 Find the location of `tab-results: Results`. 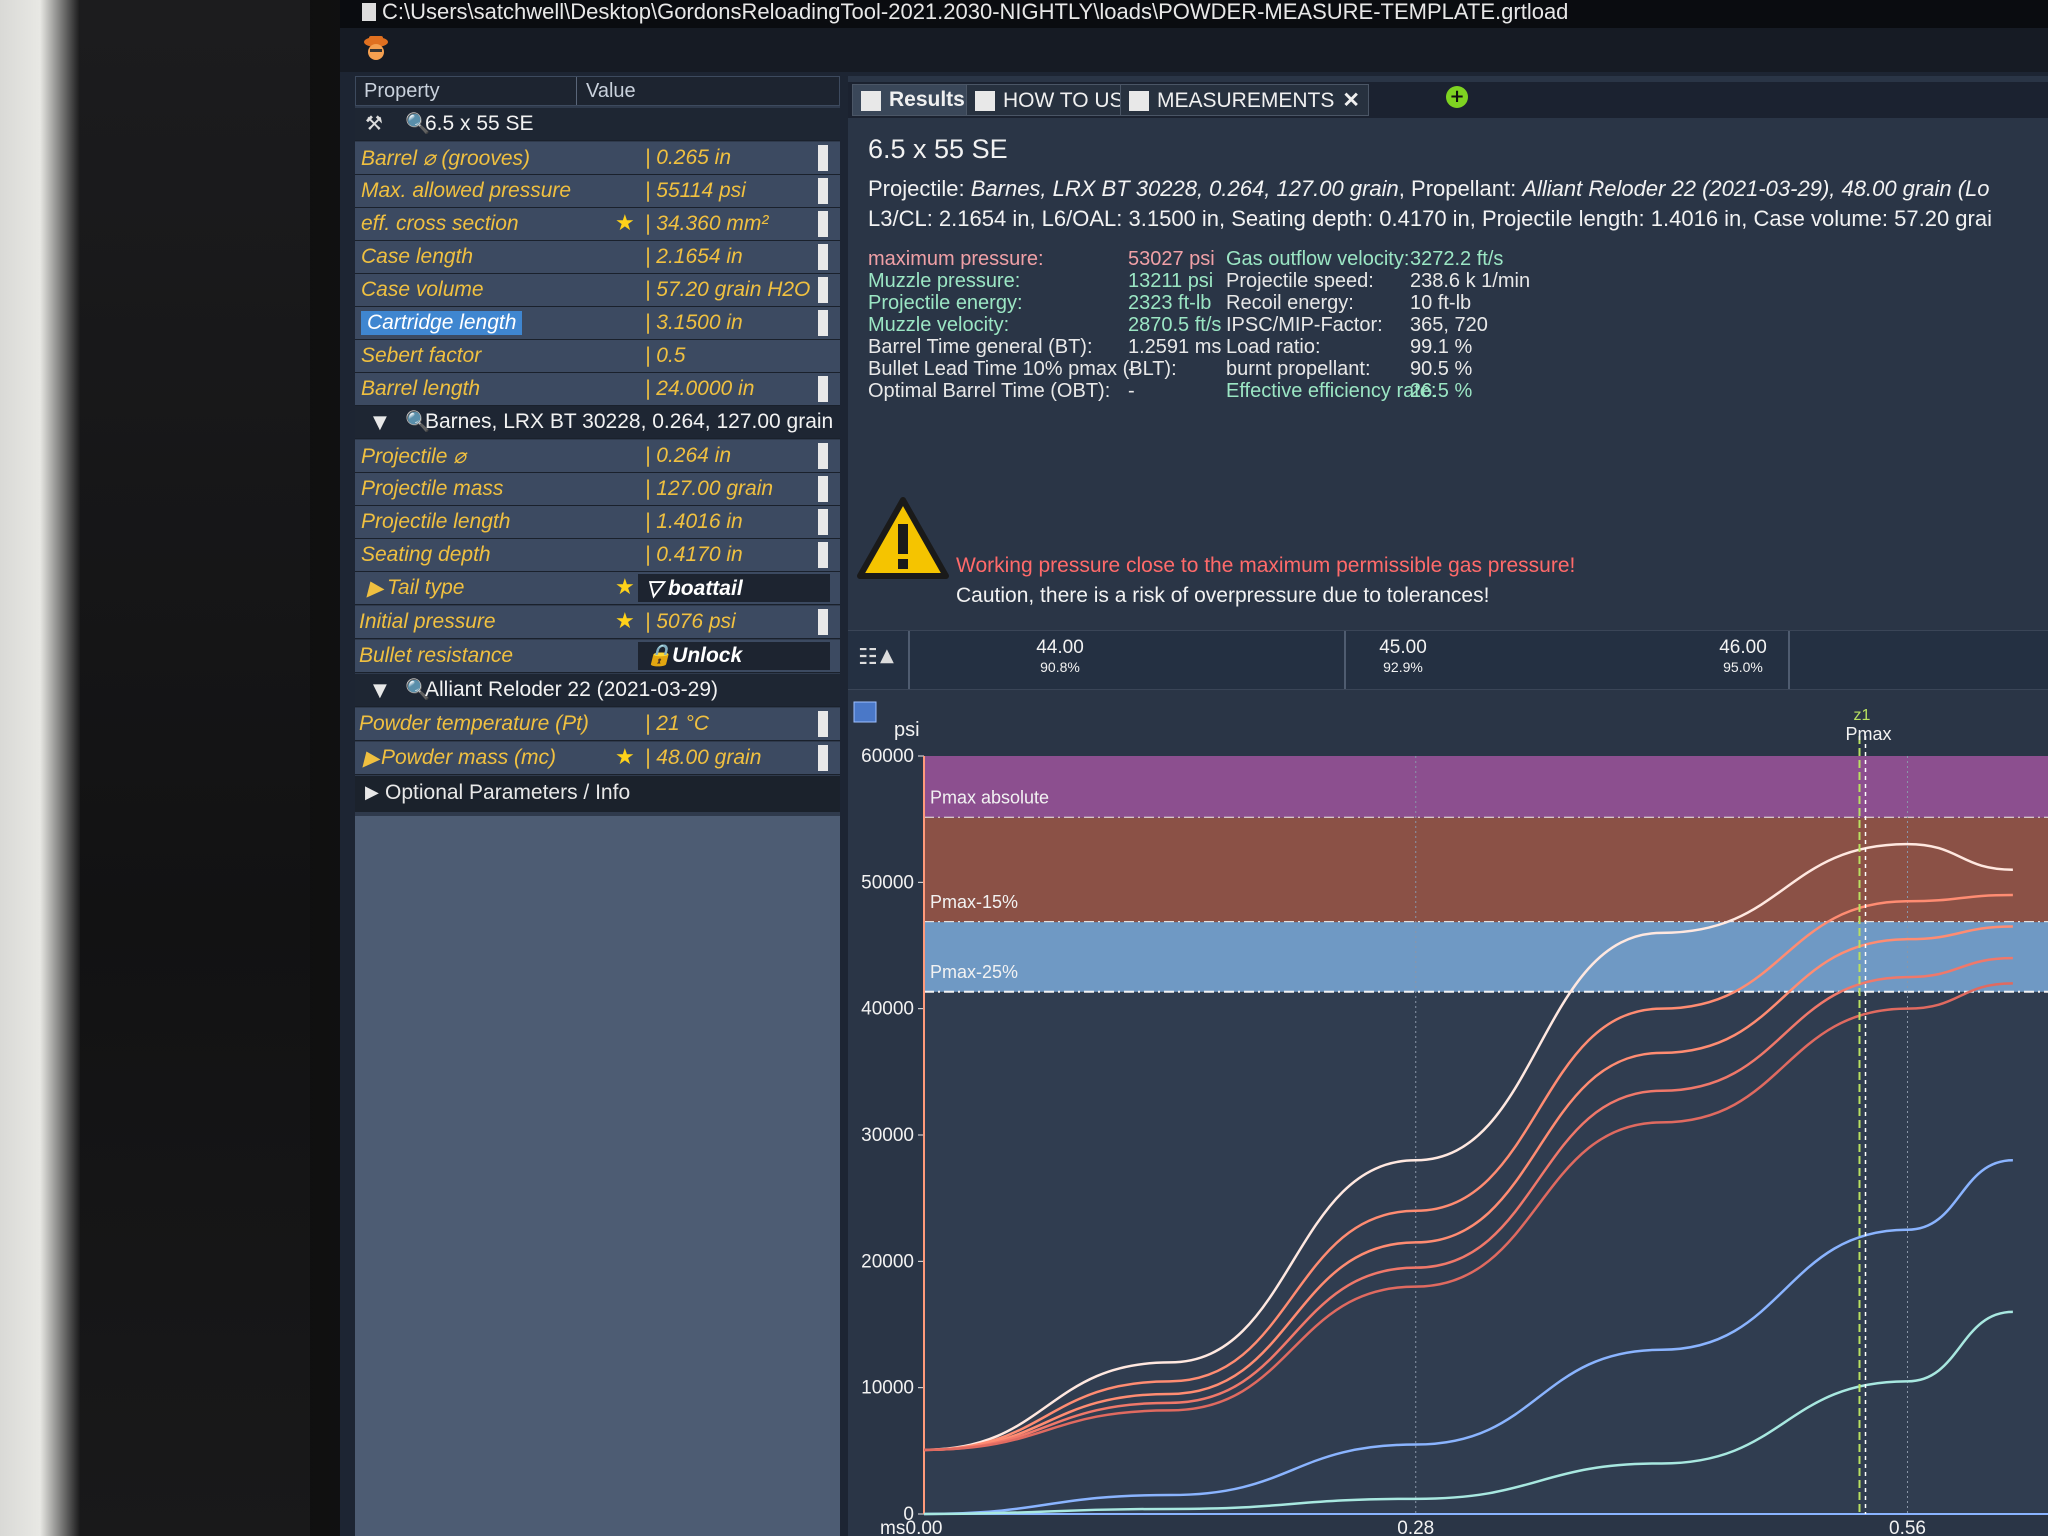

tab-results: Results is located at coordinates (913, 100).